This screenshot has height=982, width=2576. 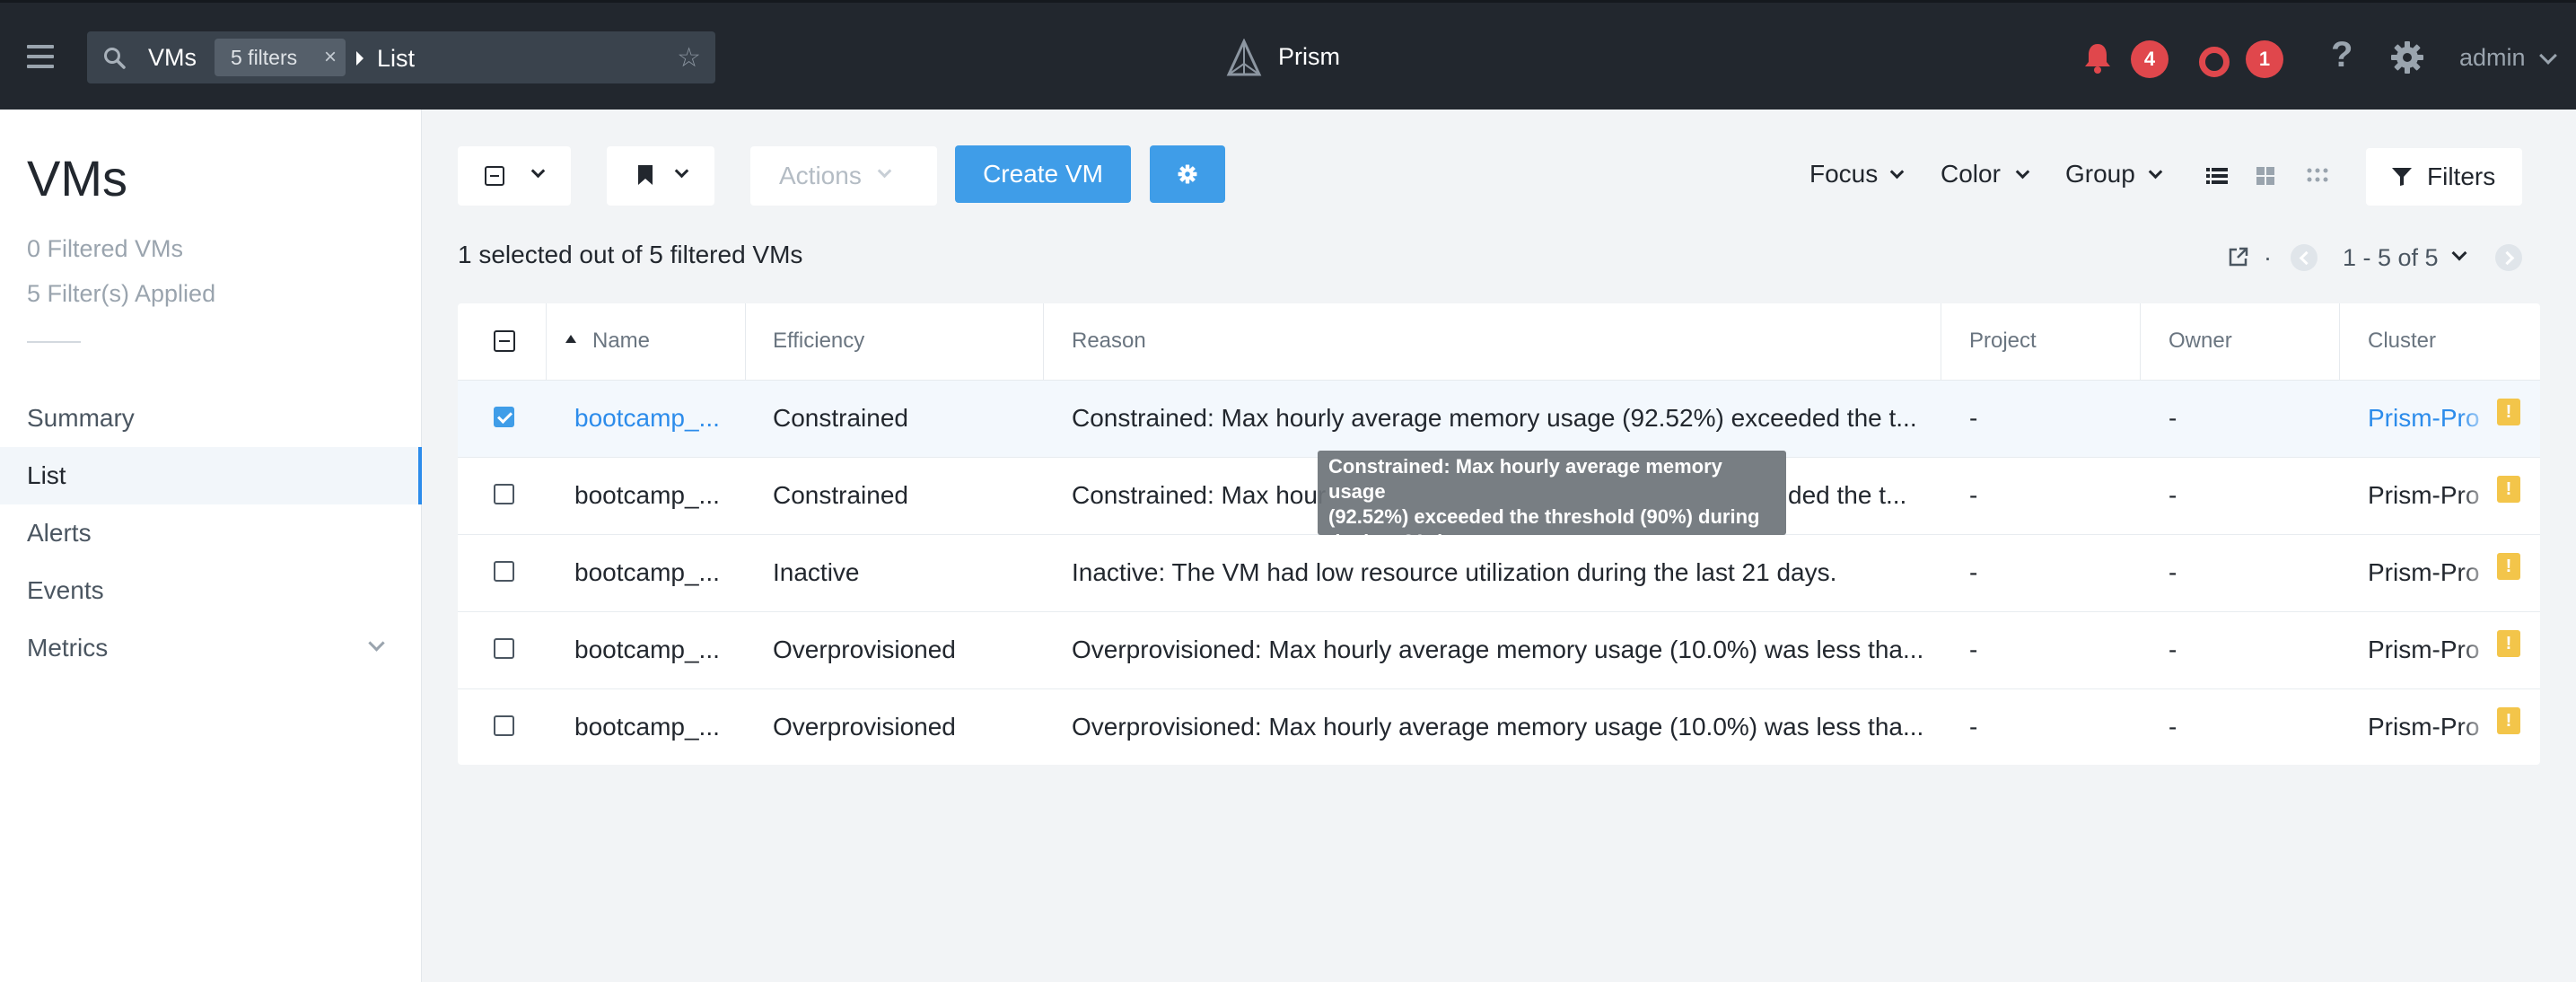 I want to click on filters-button: Filters, so click(x=2444, y=177).